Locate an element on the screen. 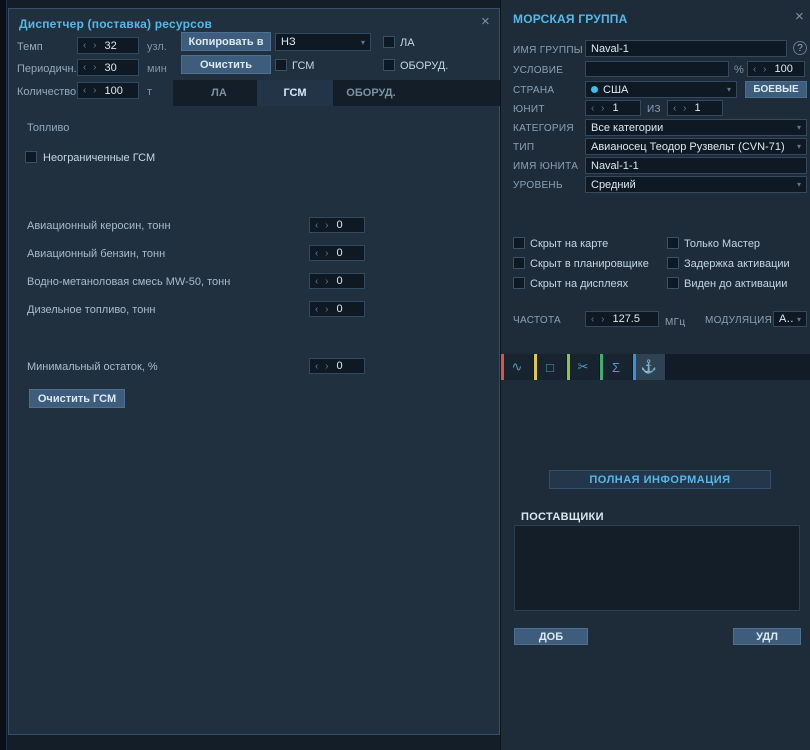  unit-name-label: ИМЯ ЮНИТА is located at coordinates (546, 166).